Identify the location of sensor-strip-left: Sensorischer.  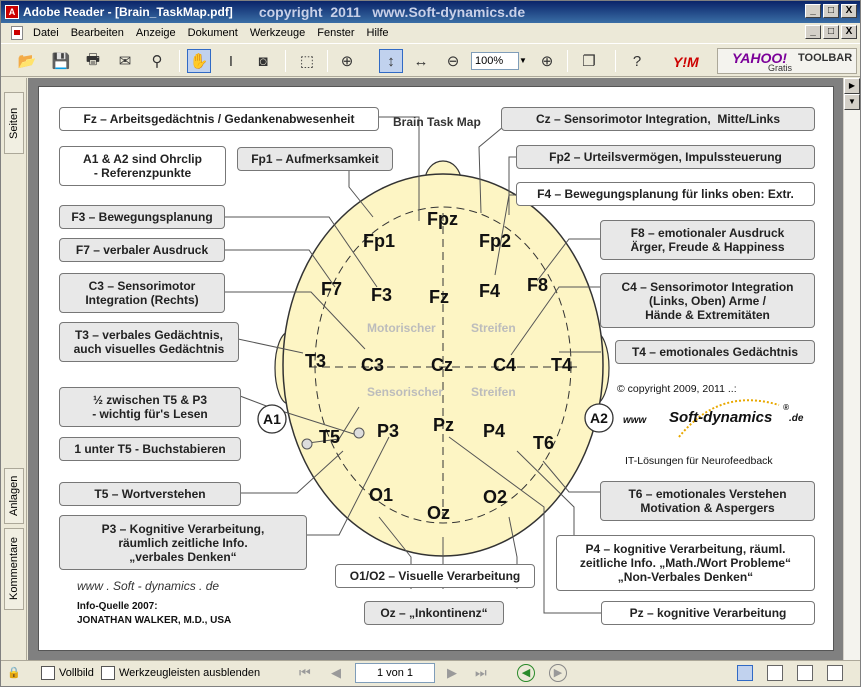
(405, 392).